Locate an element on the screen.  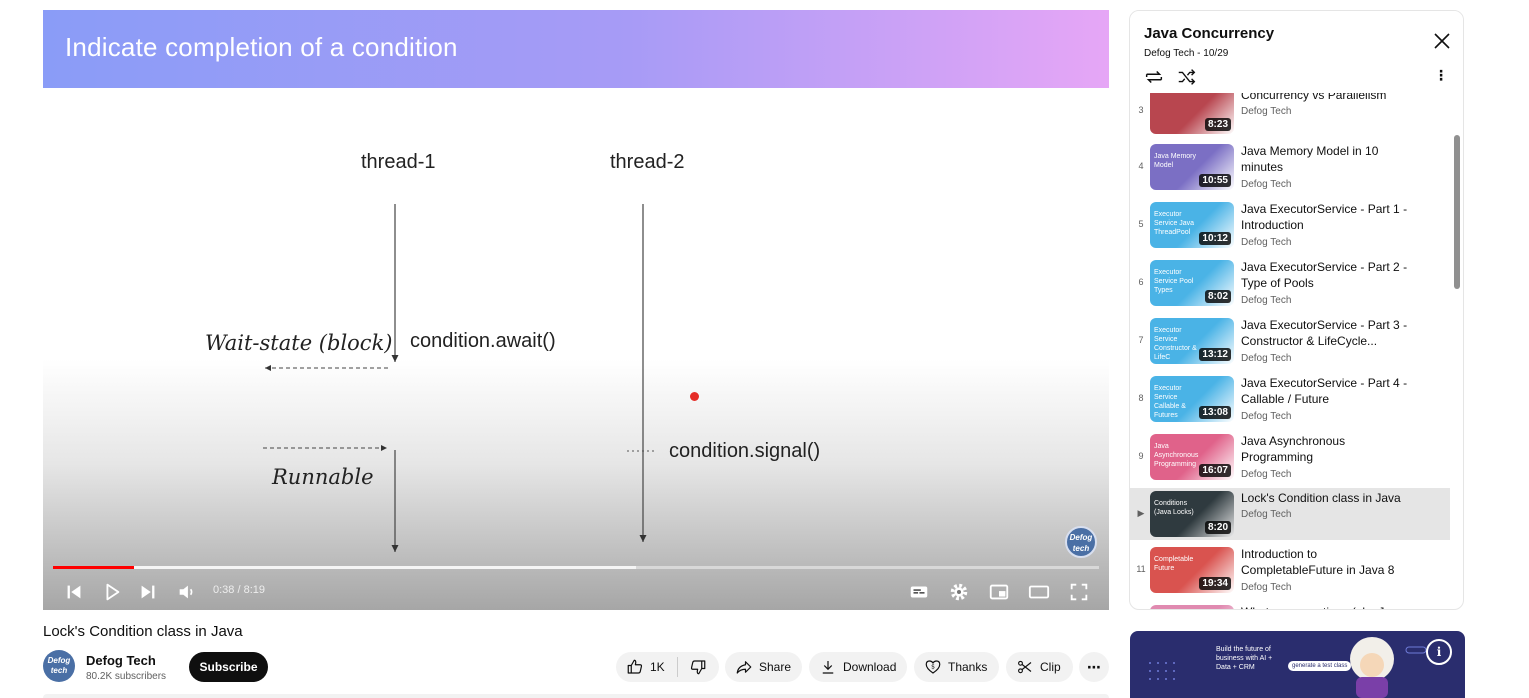
description-box-edge is located at coordinates (576, 696).